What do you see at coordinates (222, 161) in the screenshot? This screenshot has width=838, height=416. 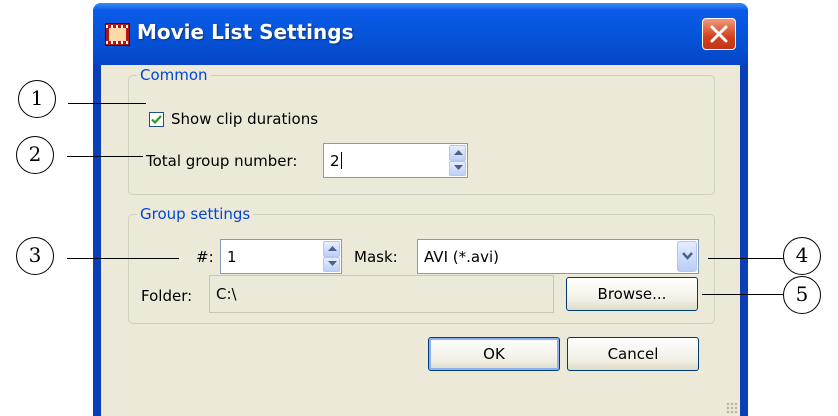 I see `total-group-number-label: Total group number:` at bounding box center [222, 161].